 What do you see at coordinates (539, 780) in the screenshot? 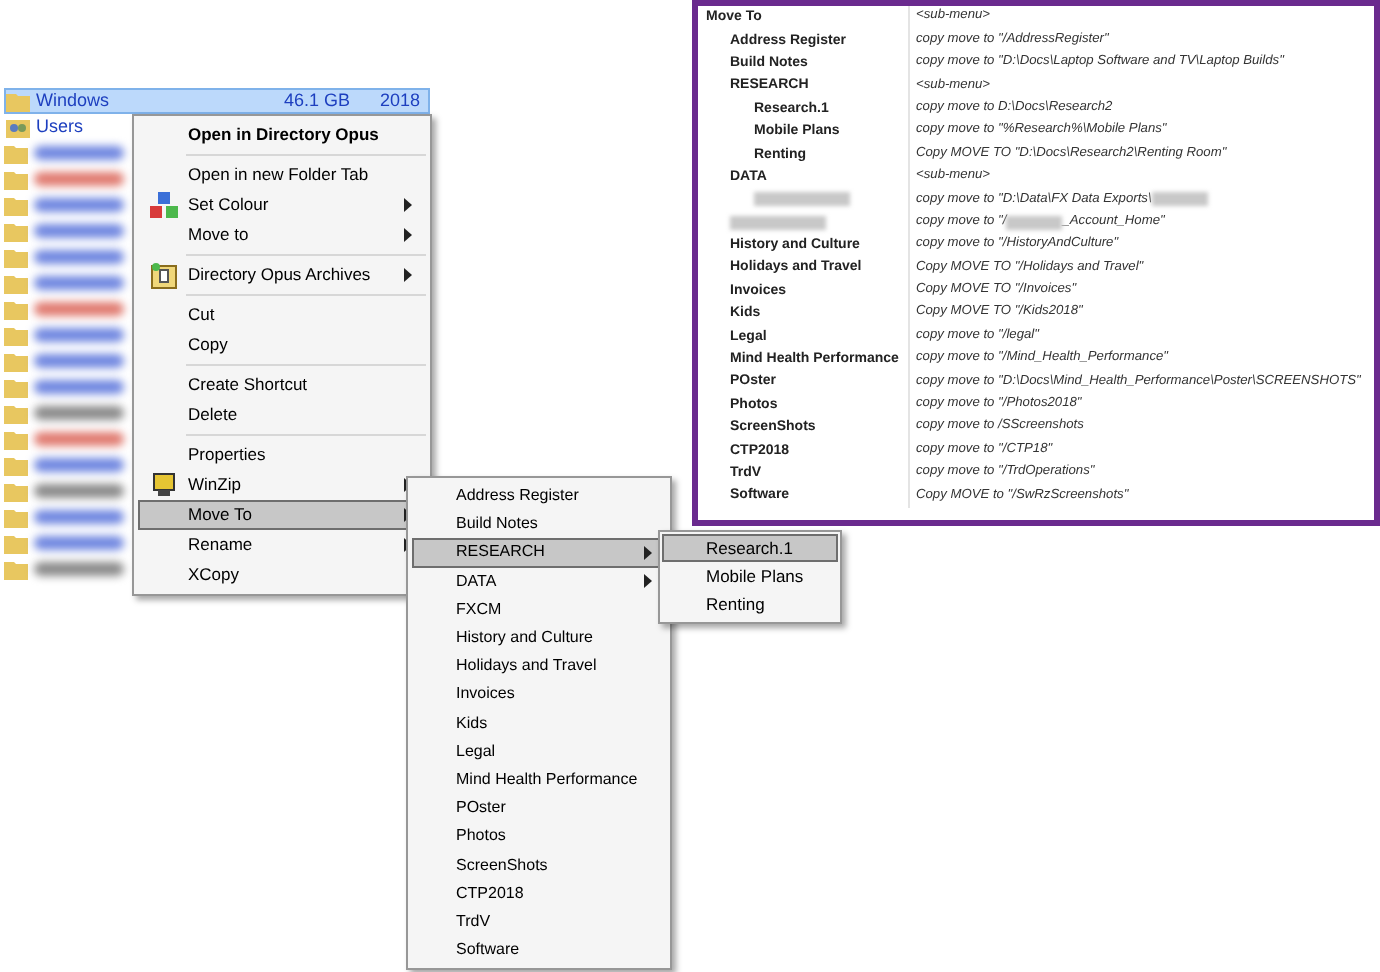
I see `menu-item: Mind Health Performance` at bounding box center [539, 780].